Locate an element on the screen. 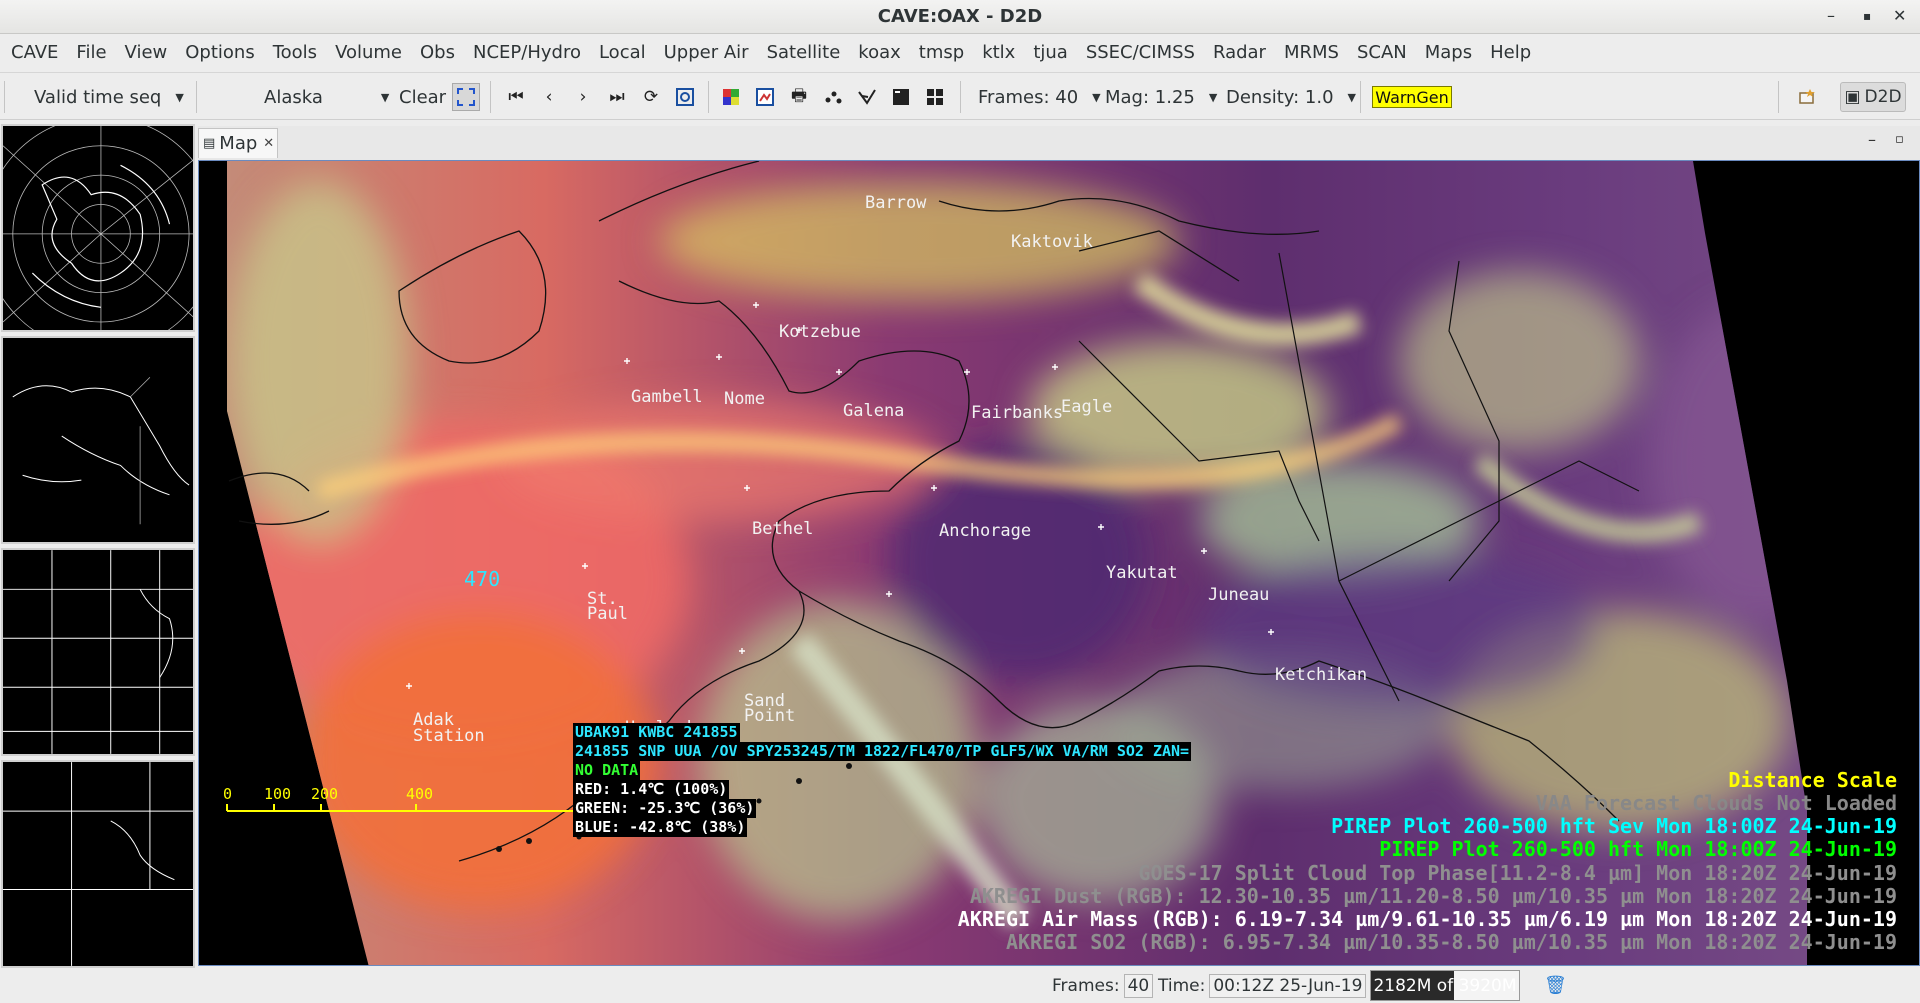 The image size is (1920, 1003). side-pane-northern-hemisphere is located at coordinates (98, 228).